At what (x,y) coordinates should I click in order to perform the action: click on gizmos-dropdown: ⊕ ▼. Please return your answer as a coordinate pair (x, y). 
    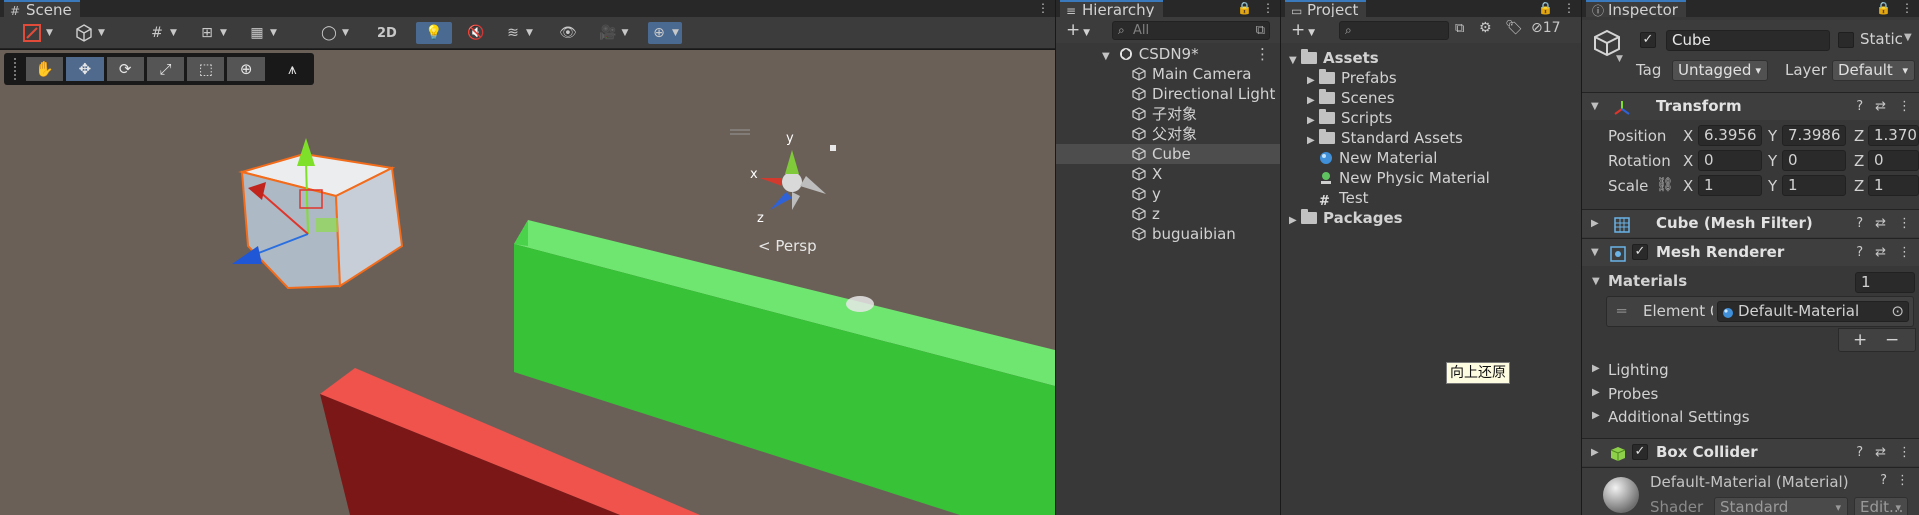
    Looking at the image, I should click on (665, 33).